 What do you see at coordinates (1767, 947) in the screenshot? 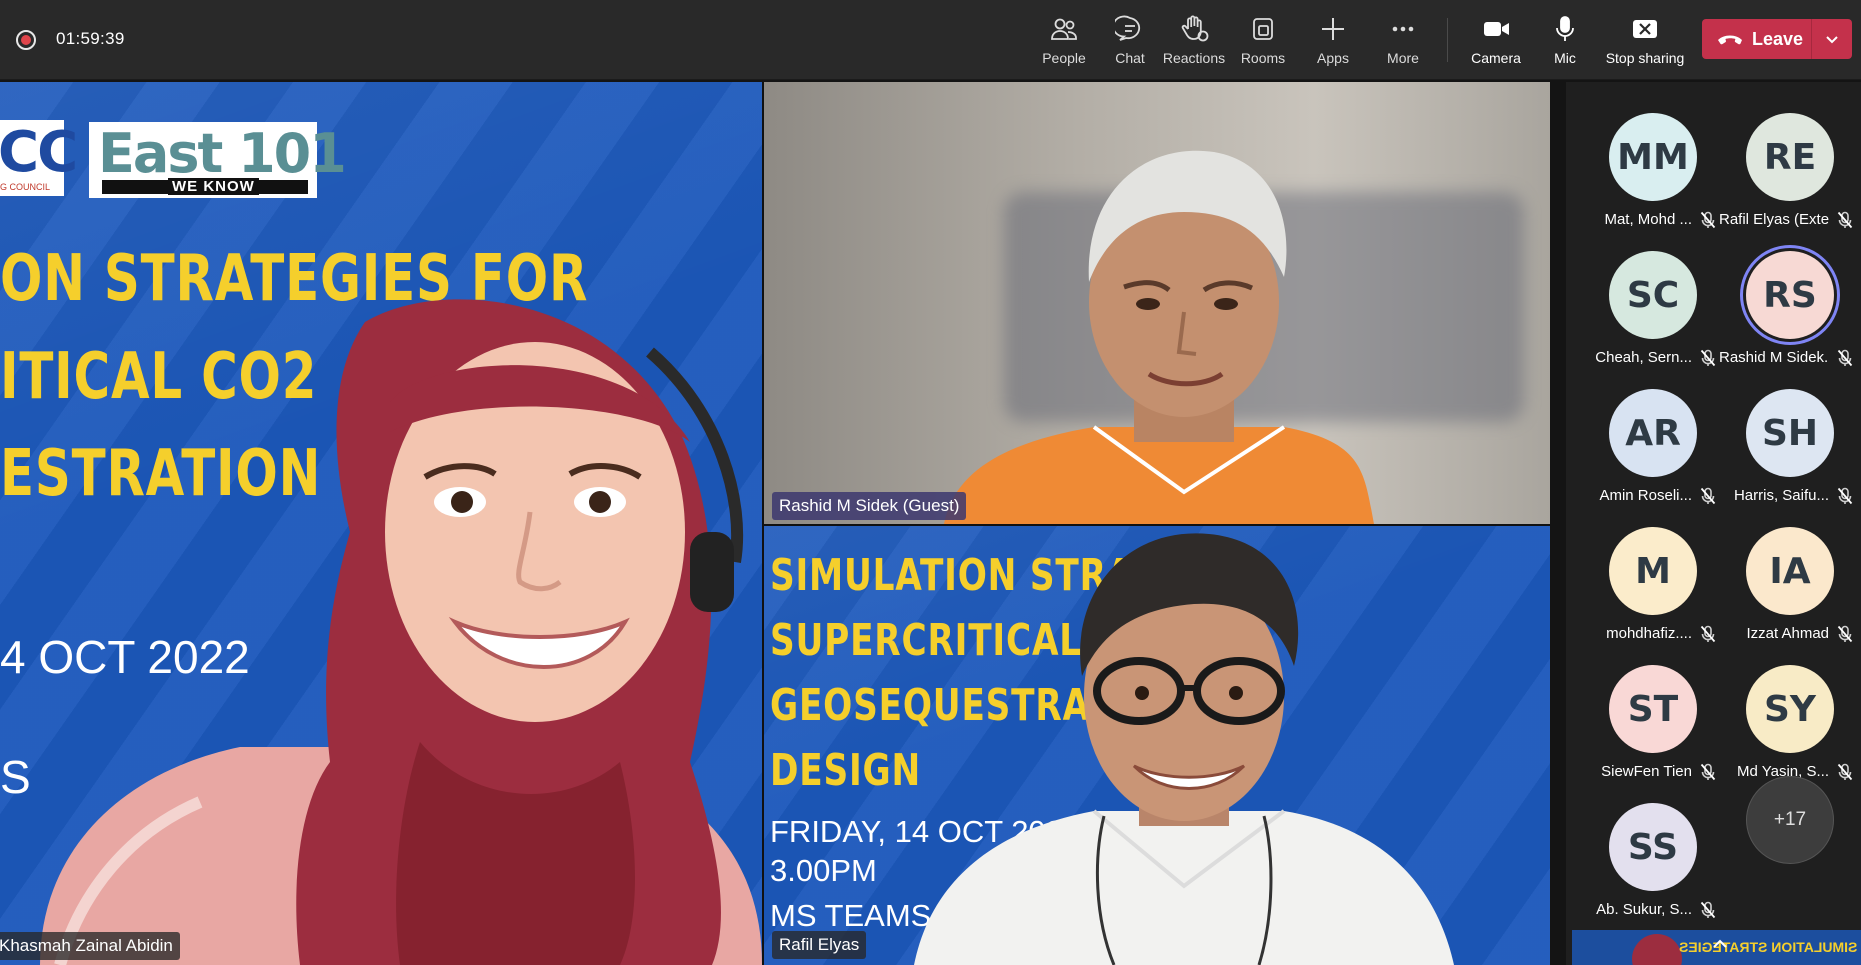
I see `mirrored-slide-text: SIMULATION STRATEGIES` at bounding box center [1767, 947].